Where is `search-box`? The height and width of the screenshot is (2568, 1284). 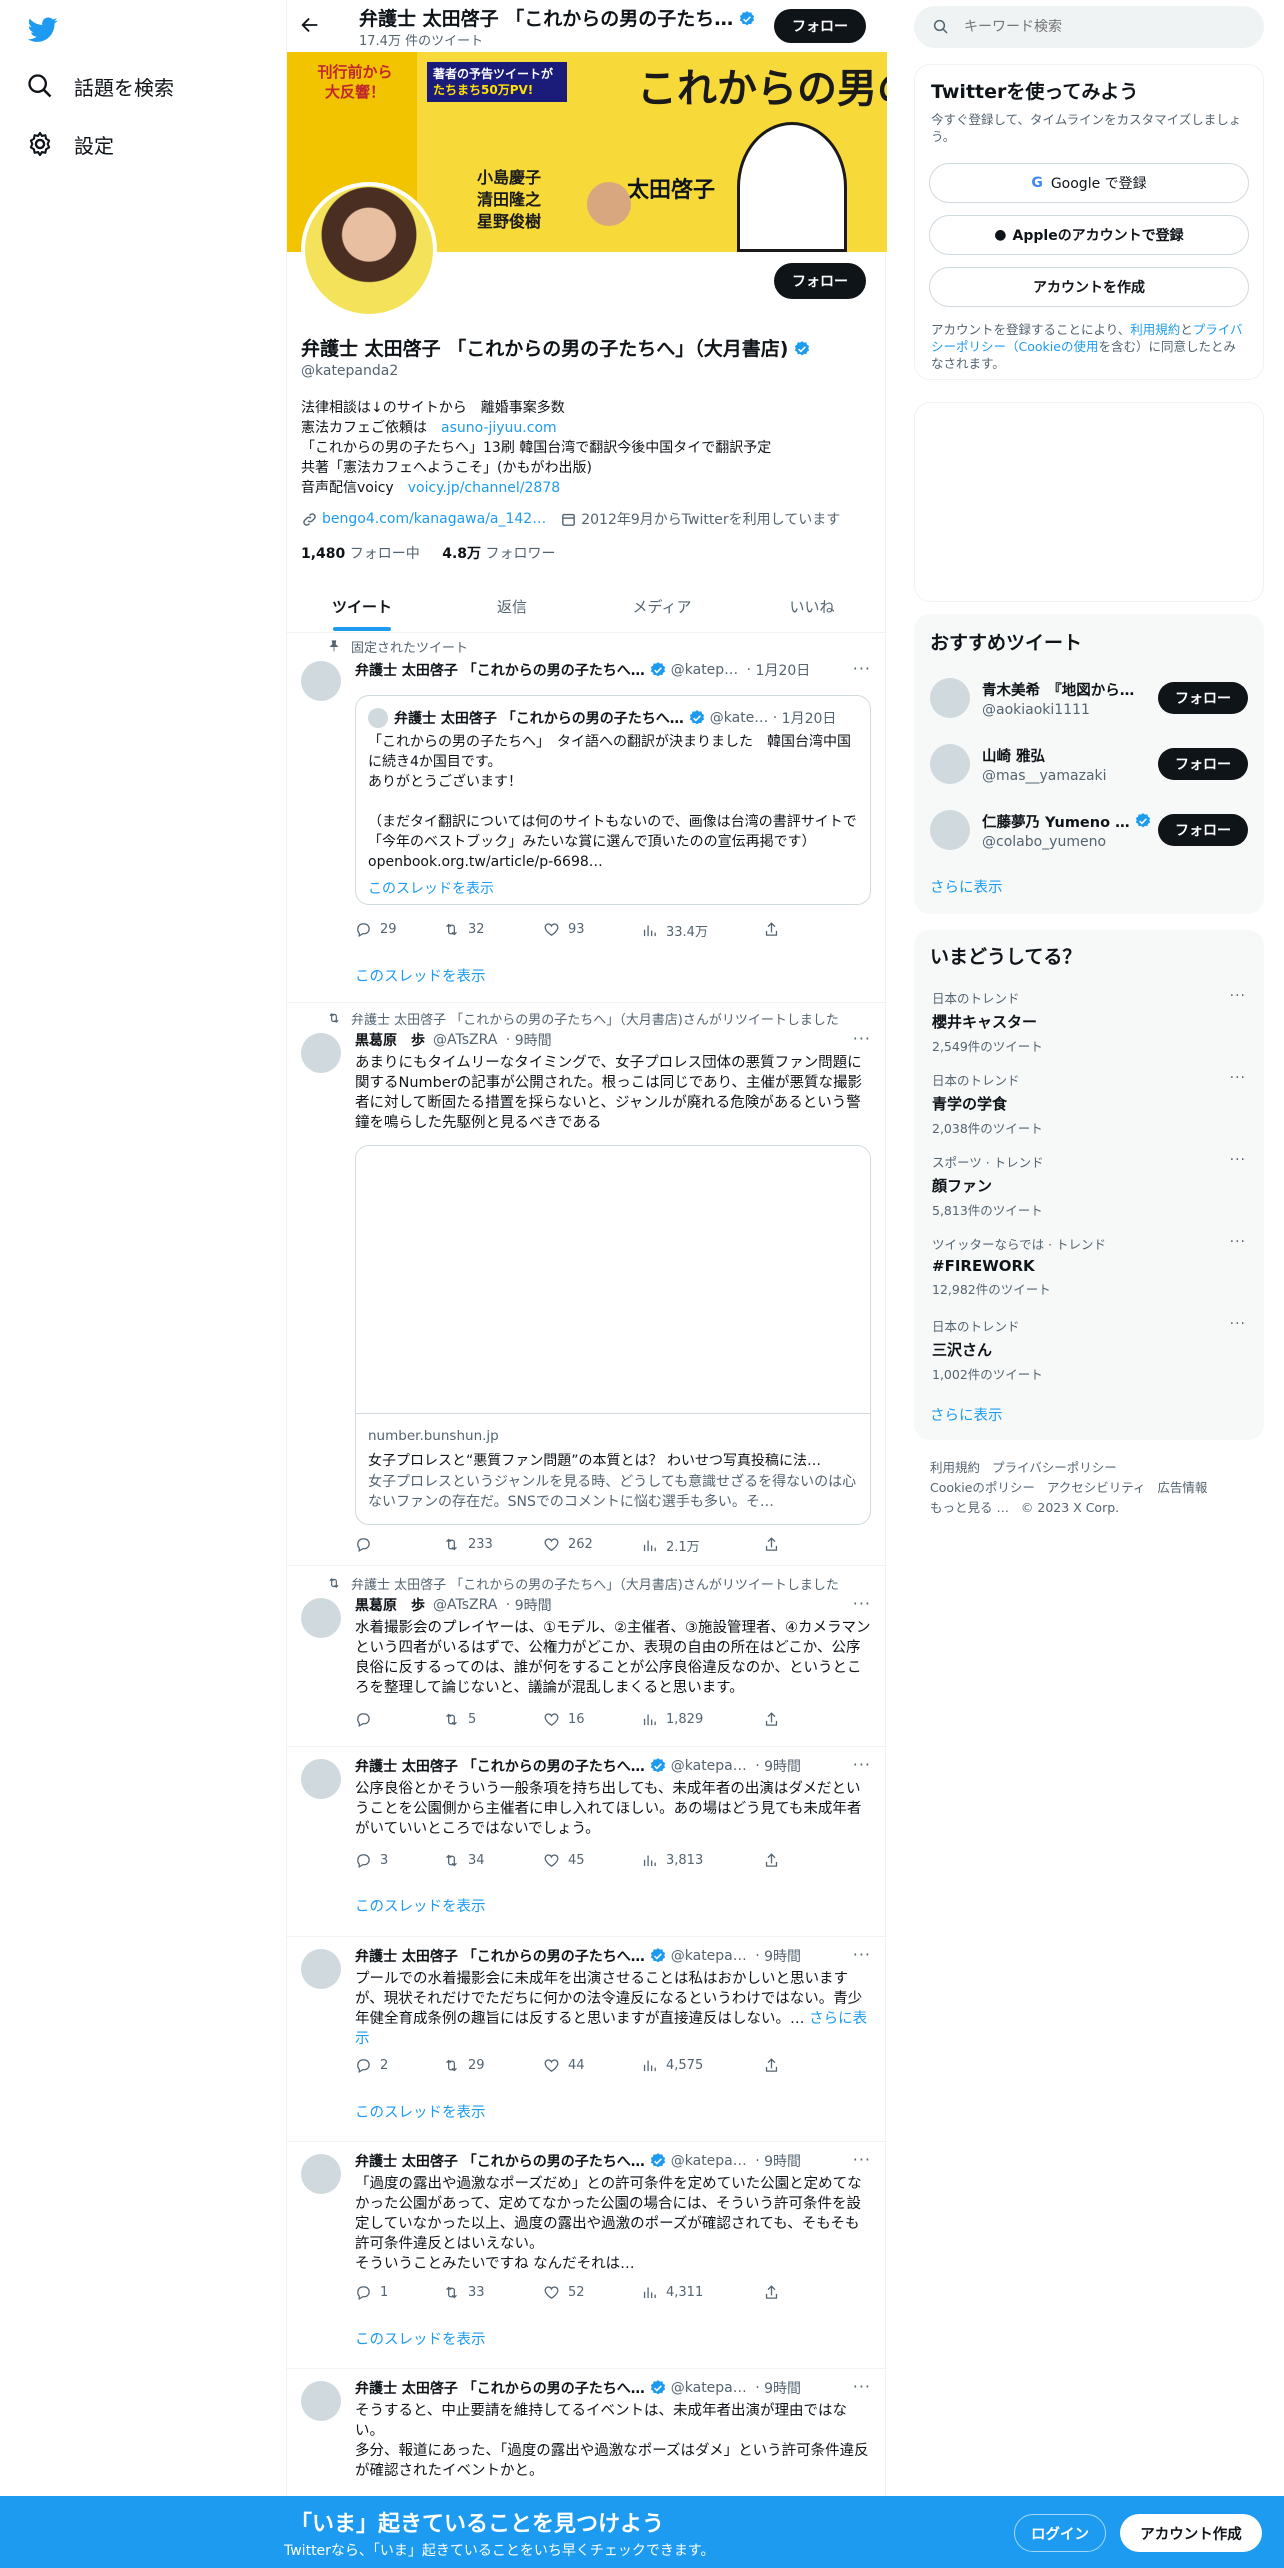
search-box is located at coordinates (1089, 27).